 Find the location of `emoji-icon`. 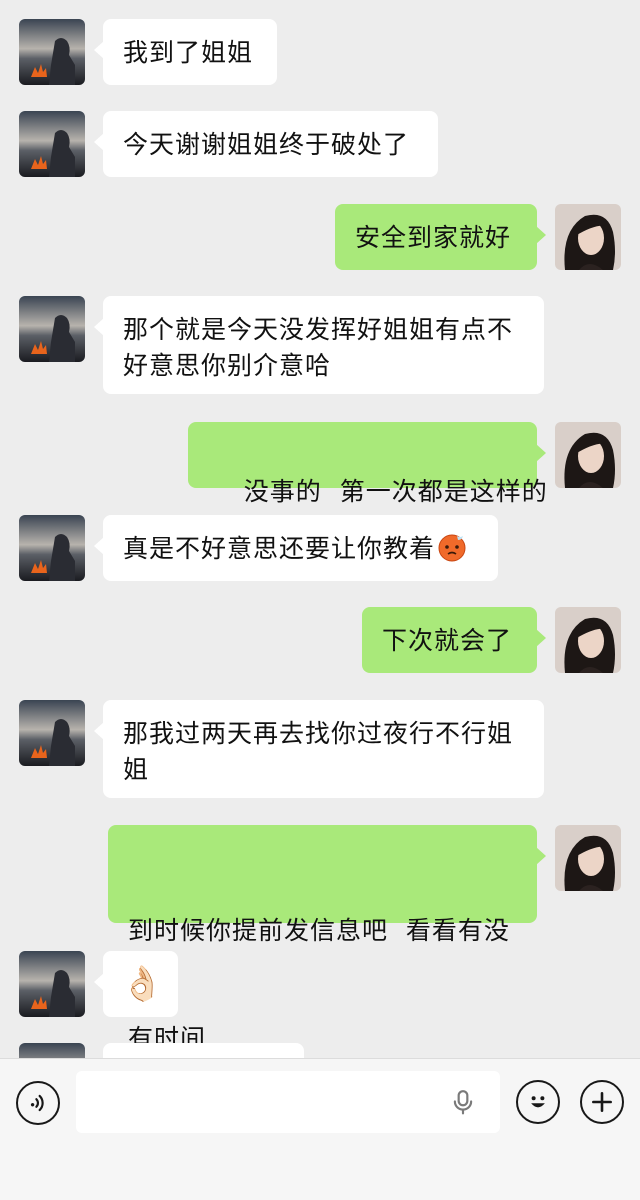

emoji-icon is located at coordinates (538, 1102).